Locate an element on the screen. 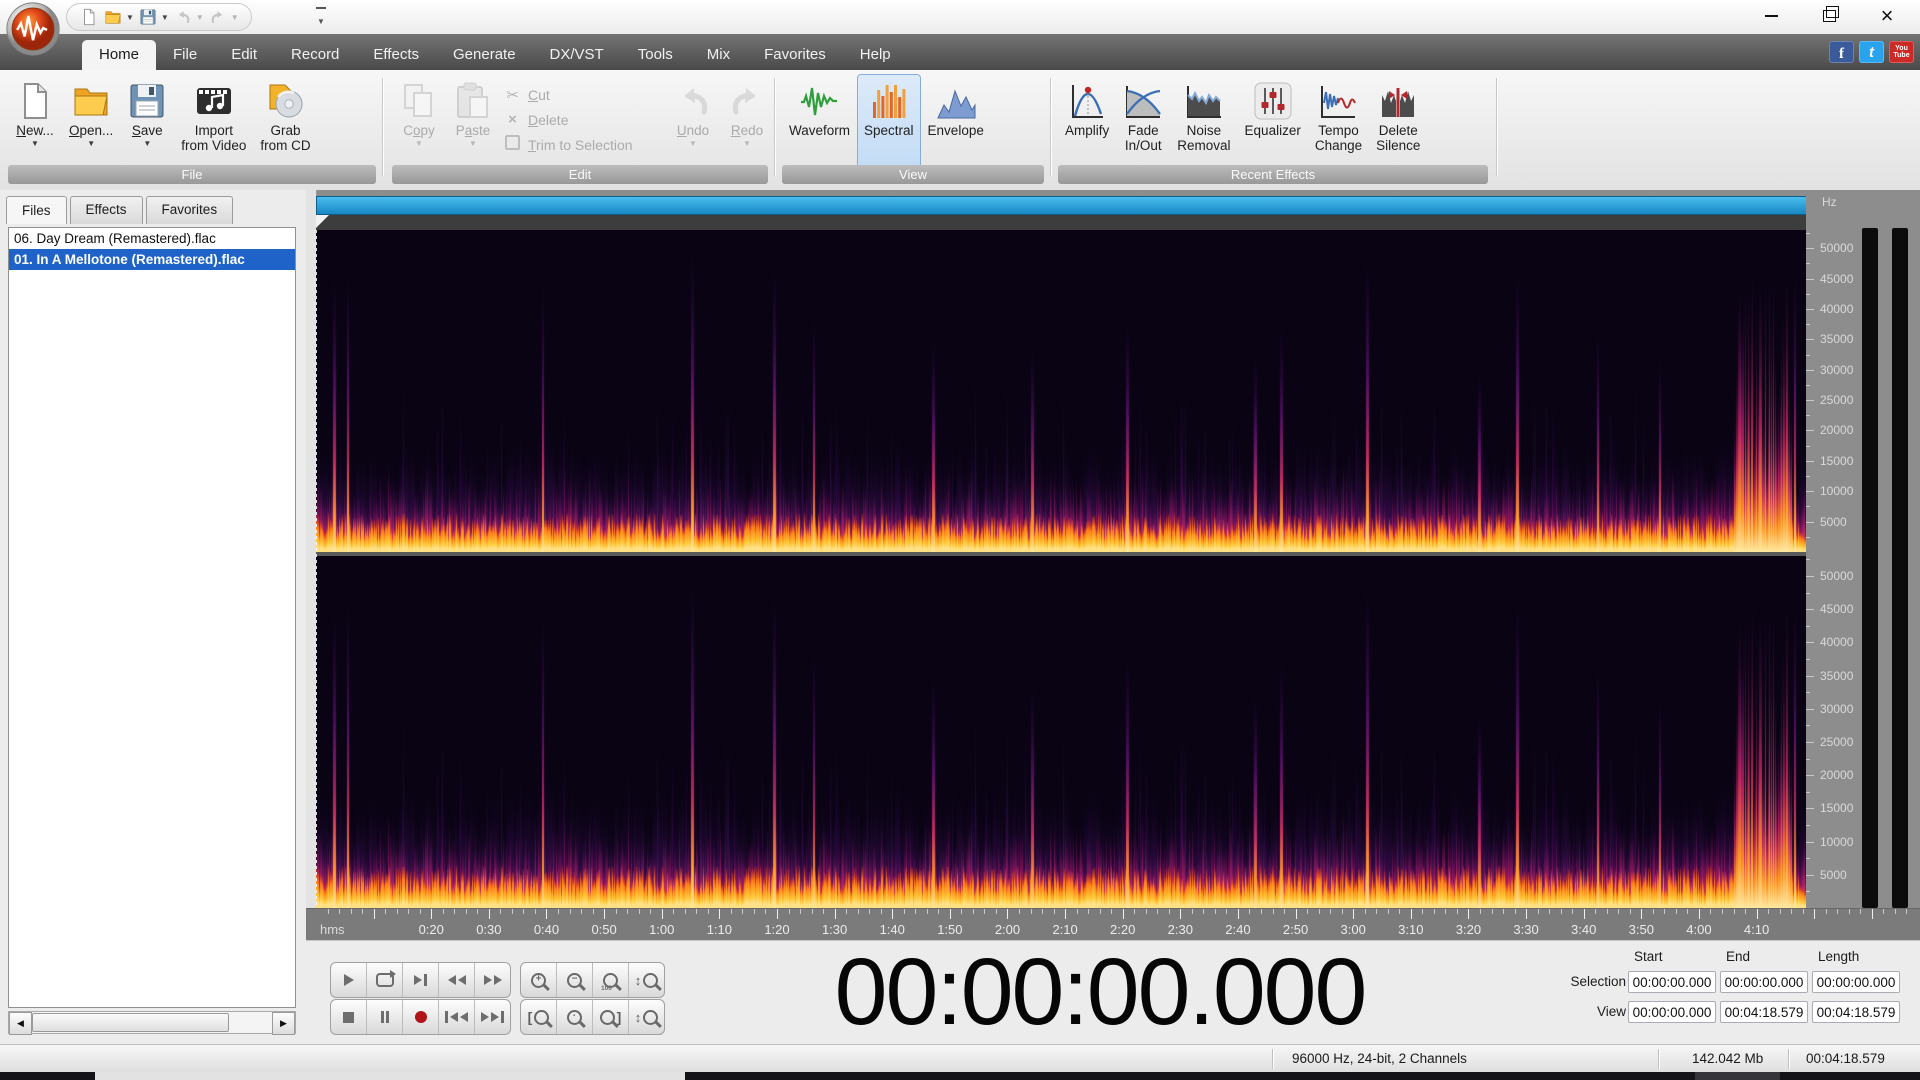  horizontal-scrollbar: ◀ ▶ is located at coordinates (152, 1023).